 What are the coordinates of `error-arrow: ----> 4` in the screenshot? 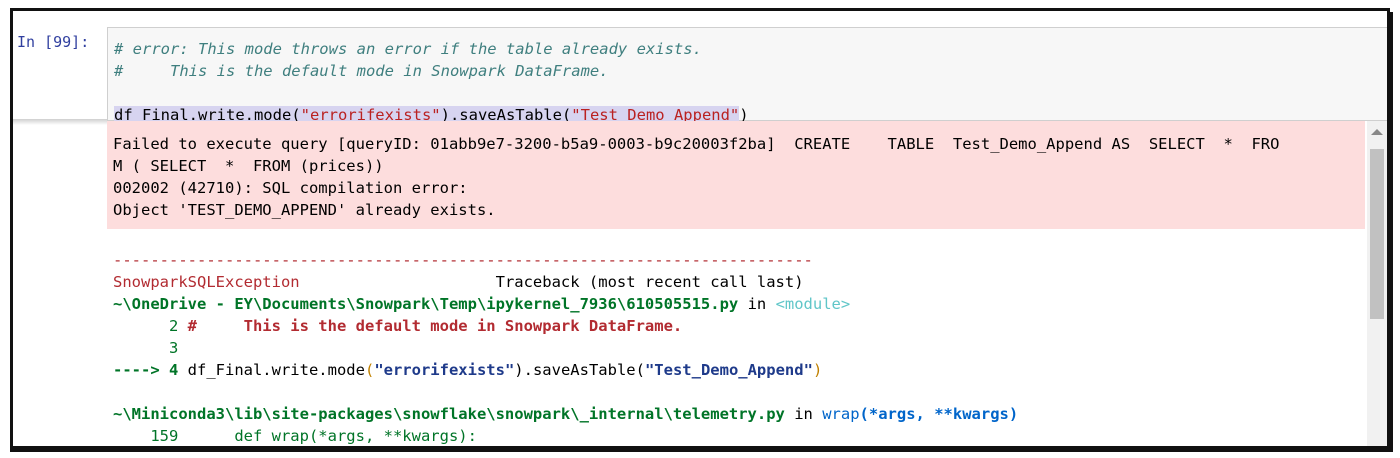 It's located at (150, 370).